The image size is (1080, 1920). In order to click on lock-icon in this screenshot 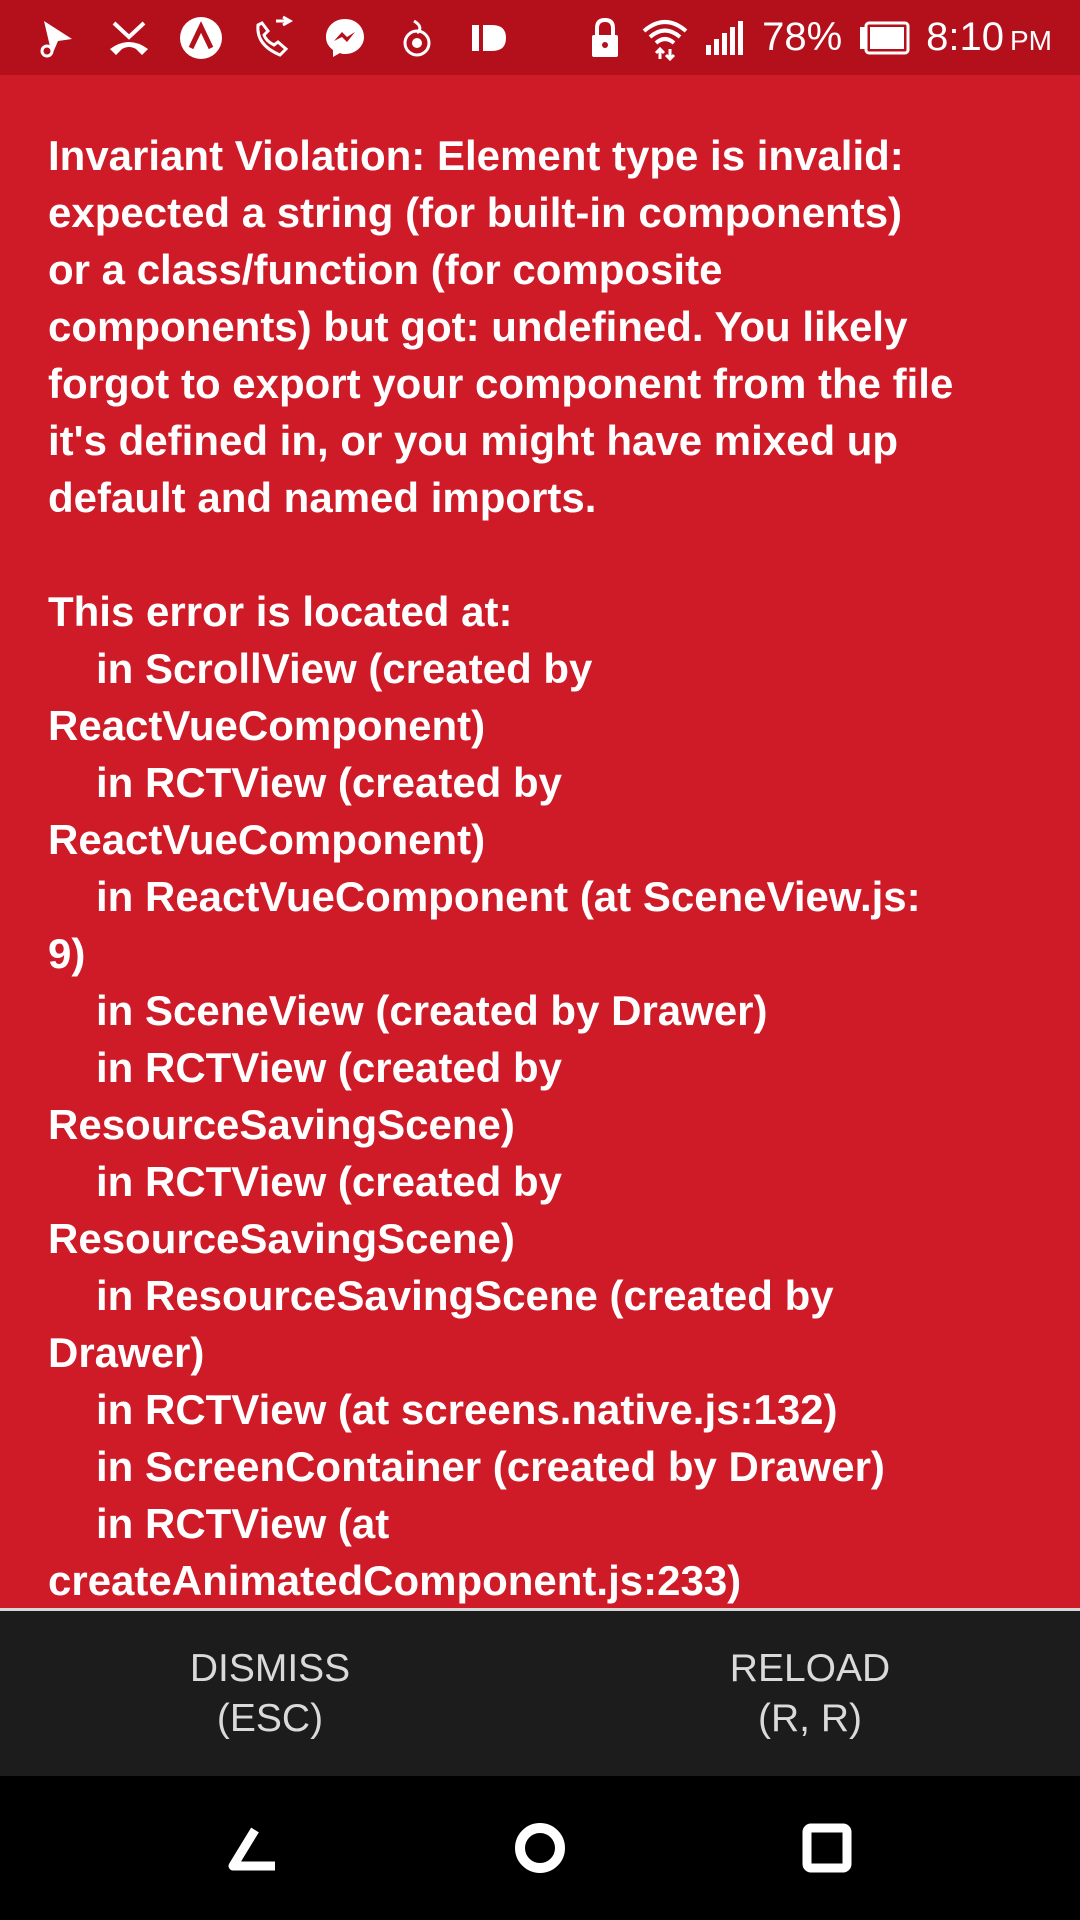, I will do `click(605, 38)`.